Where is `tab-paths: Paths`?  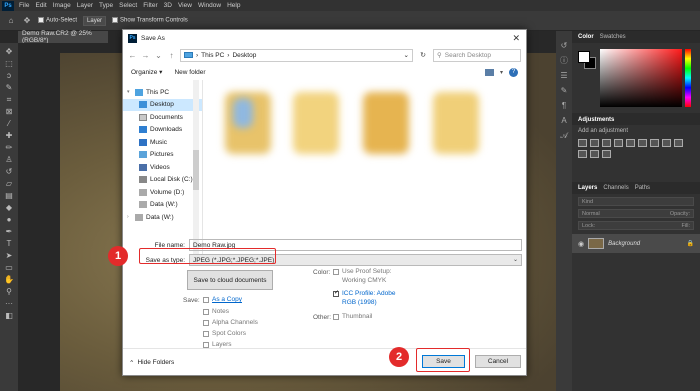 tab-paths: Paths is located at coordinates (642, 188).